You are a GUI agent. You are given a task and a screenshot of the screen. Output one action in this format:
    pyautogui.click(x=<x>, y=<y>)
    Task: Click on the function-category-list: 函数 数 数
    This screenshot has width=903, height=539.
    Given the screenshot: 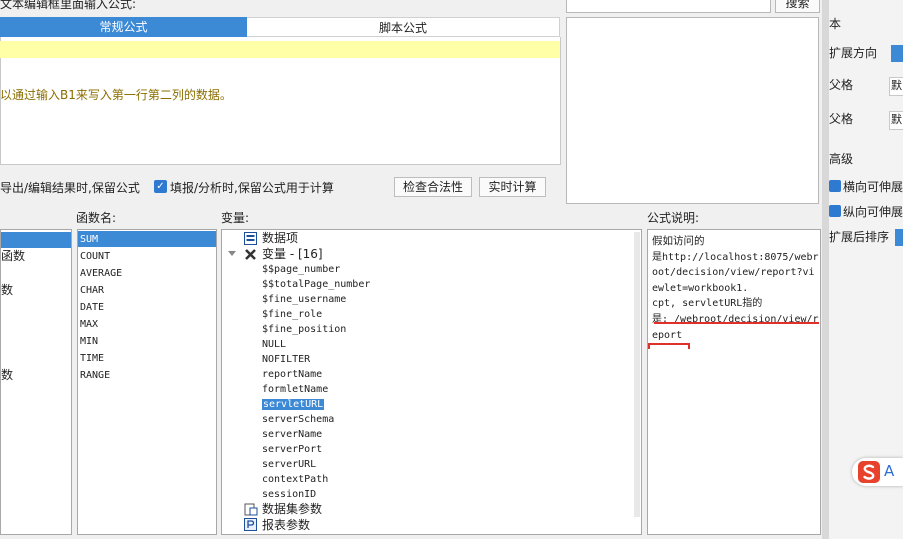 What is the action you would take?
    pyautogui.click(x=36, y=382)
    